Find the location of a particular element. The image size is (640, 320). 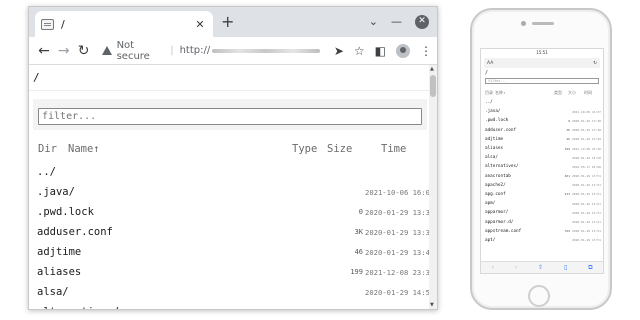

send-tab-icon: ➤ is located at coordinates (339, 51).